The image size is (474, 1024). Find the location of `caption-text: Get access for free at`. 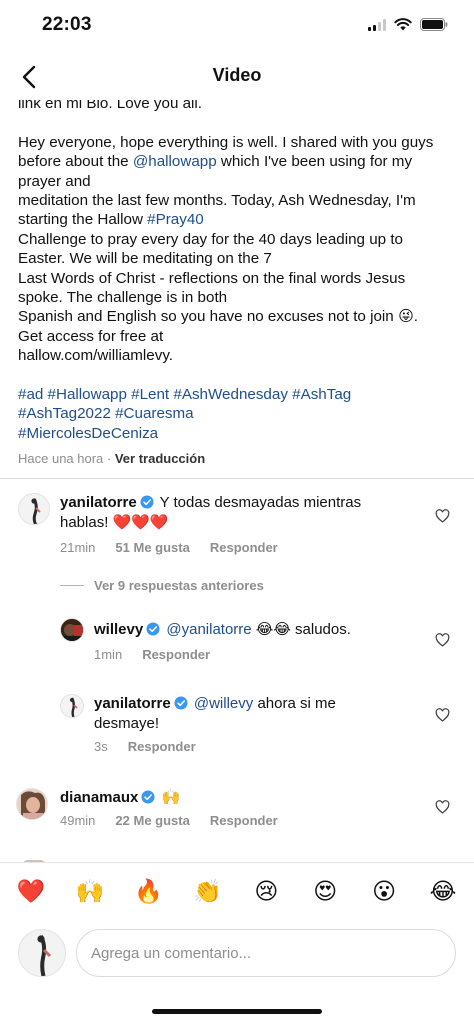

caption-text: Get access for free at is located at coordinates (91, 336).